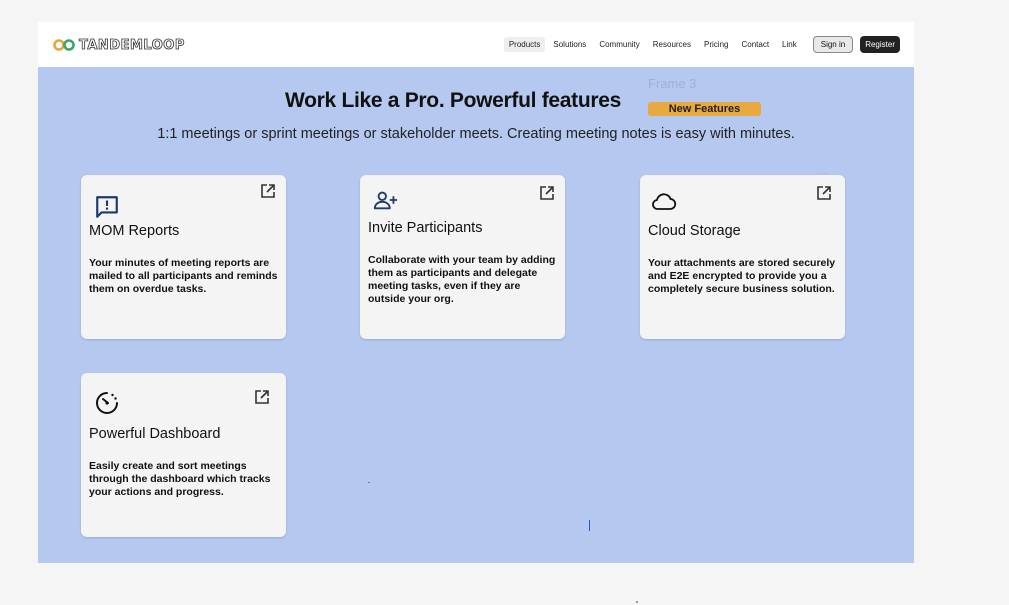  I want to click on nav-item-products: Products, so click(524, 44).